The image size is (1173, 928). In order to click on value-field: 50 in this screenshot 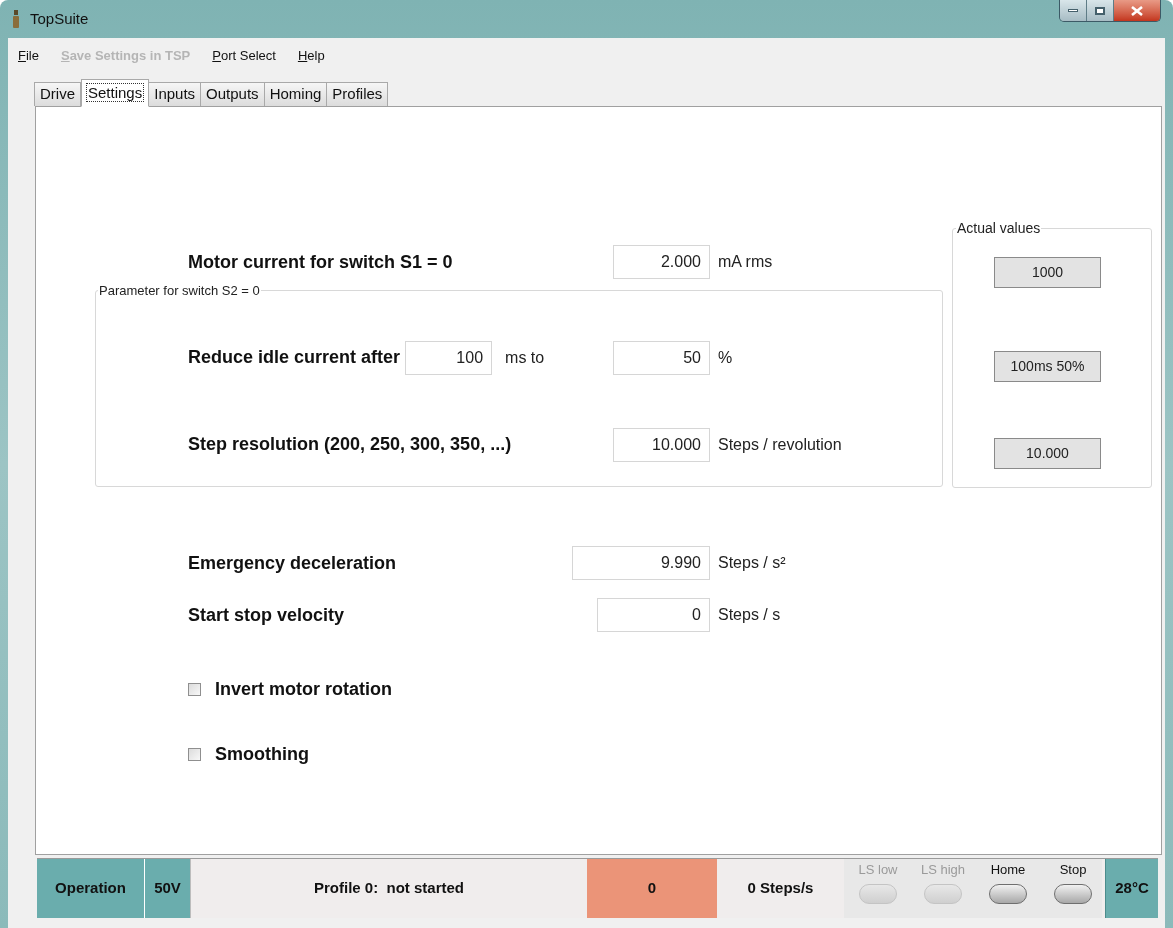, I will do `click(661, 357)`.